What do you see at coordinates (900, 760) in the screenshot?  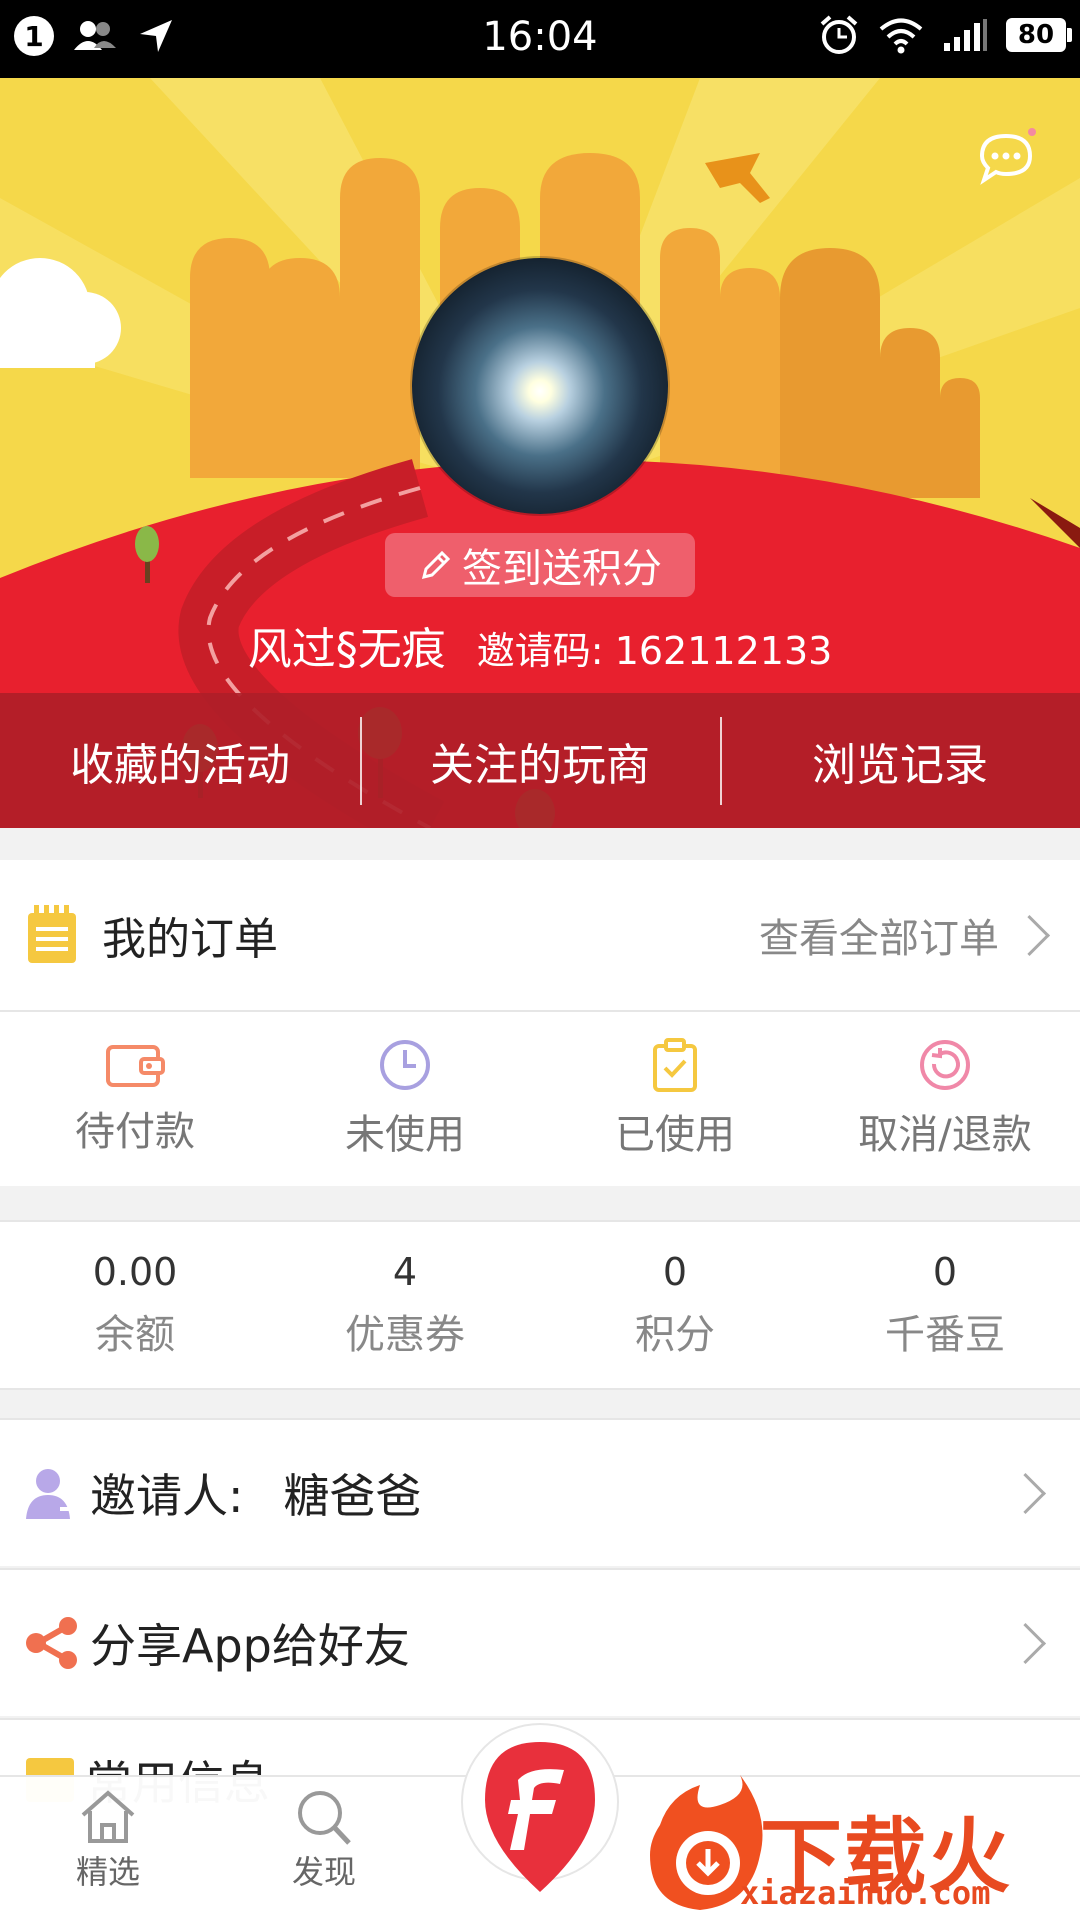 I see `tab-browse-history: 浏览记录` at bounding box center [900, 760].